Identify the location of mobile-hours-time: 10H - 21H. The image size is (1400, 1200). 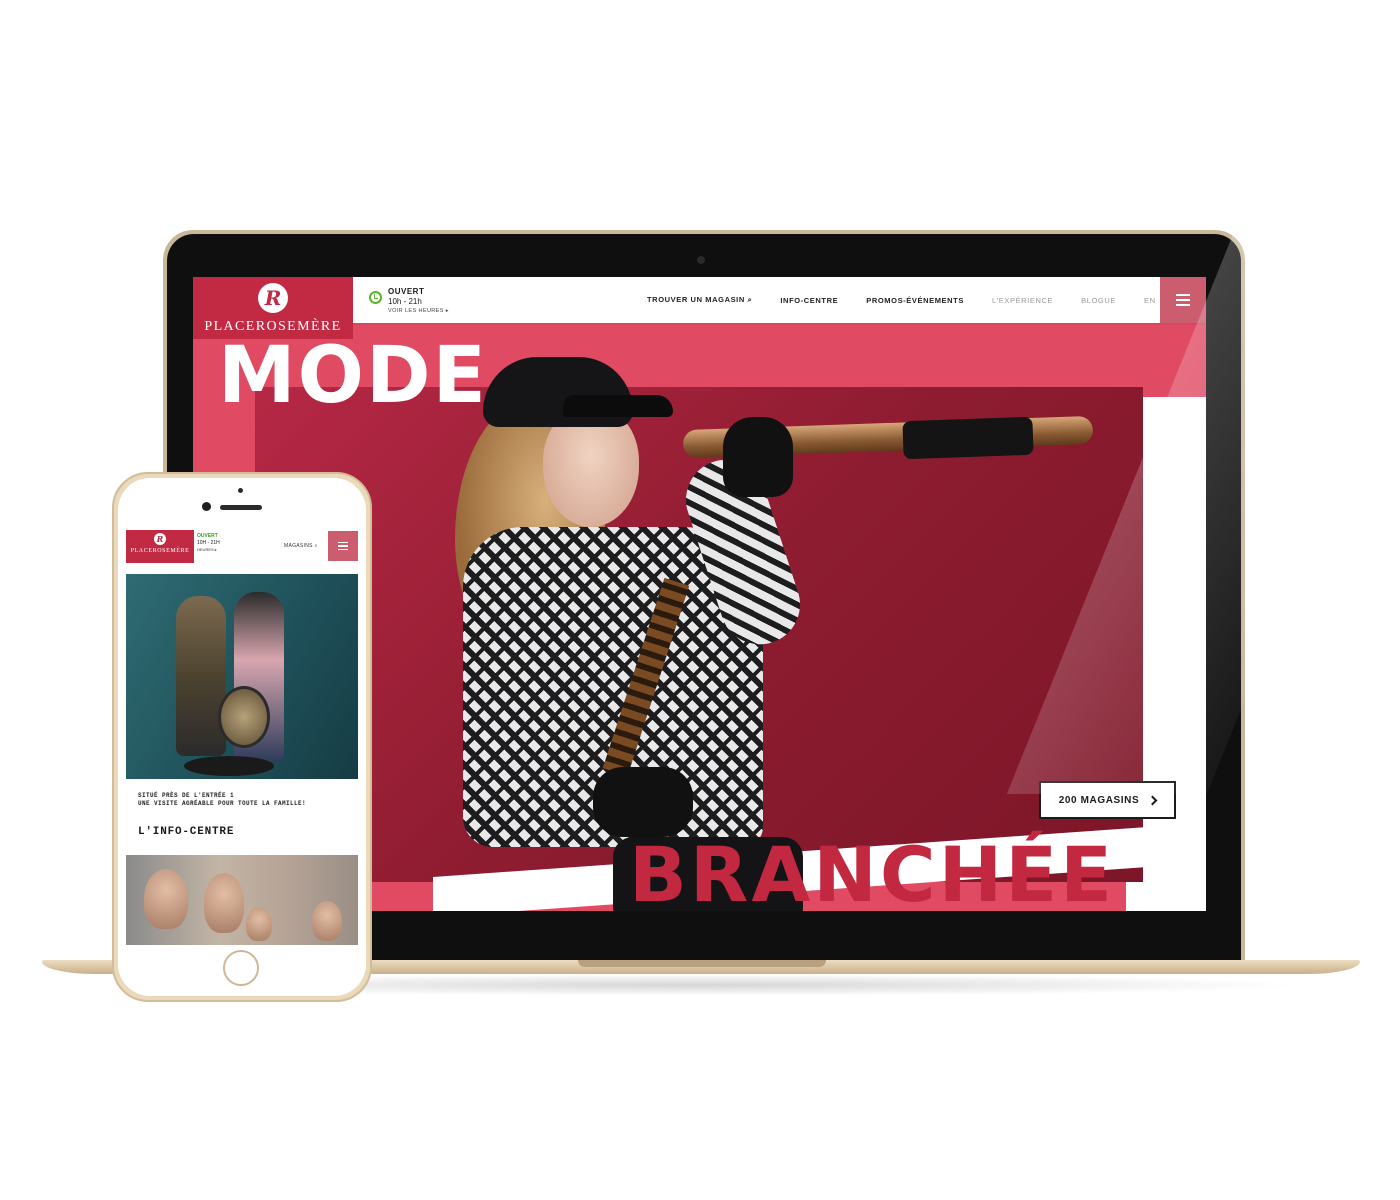
(208, 543).